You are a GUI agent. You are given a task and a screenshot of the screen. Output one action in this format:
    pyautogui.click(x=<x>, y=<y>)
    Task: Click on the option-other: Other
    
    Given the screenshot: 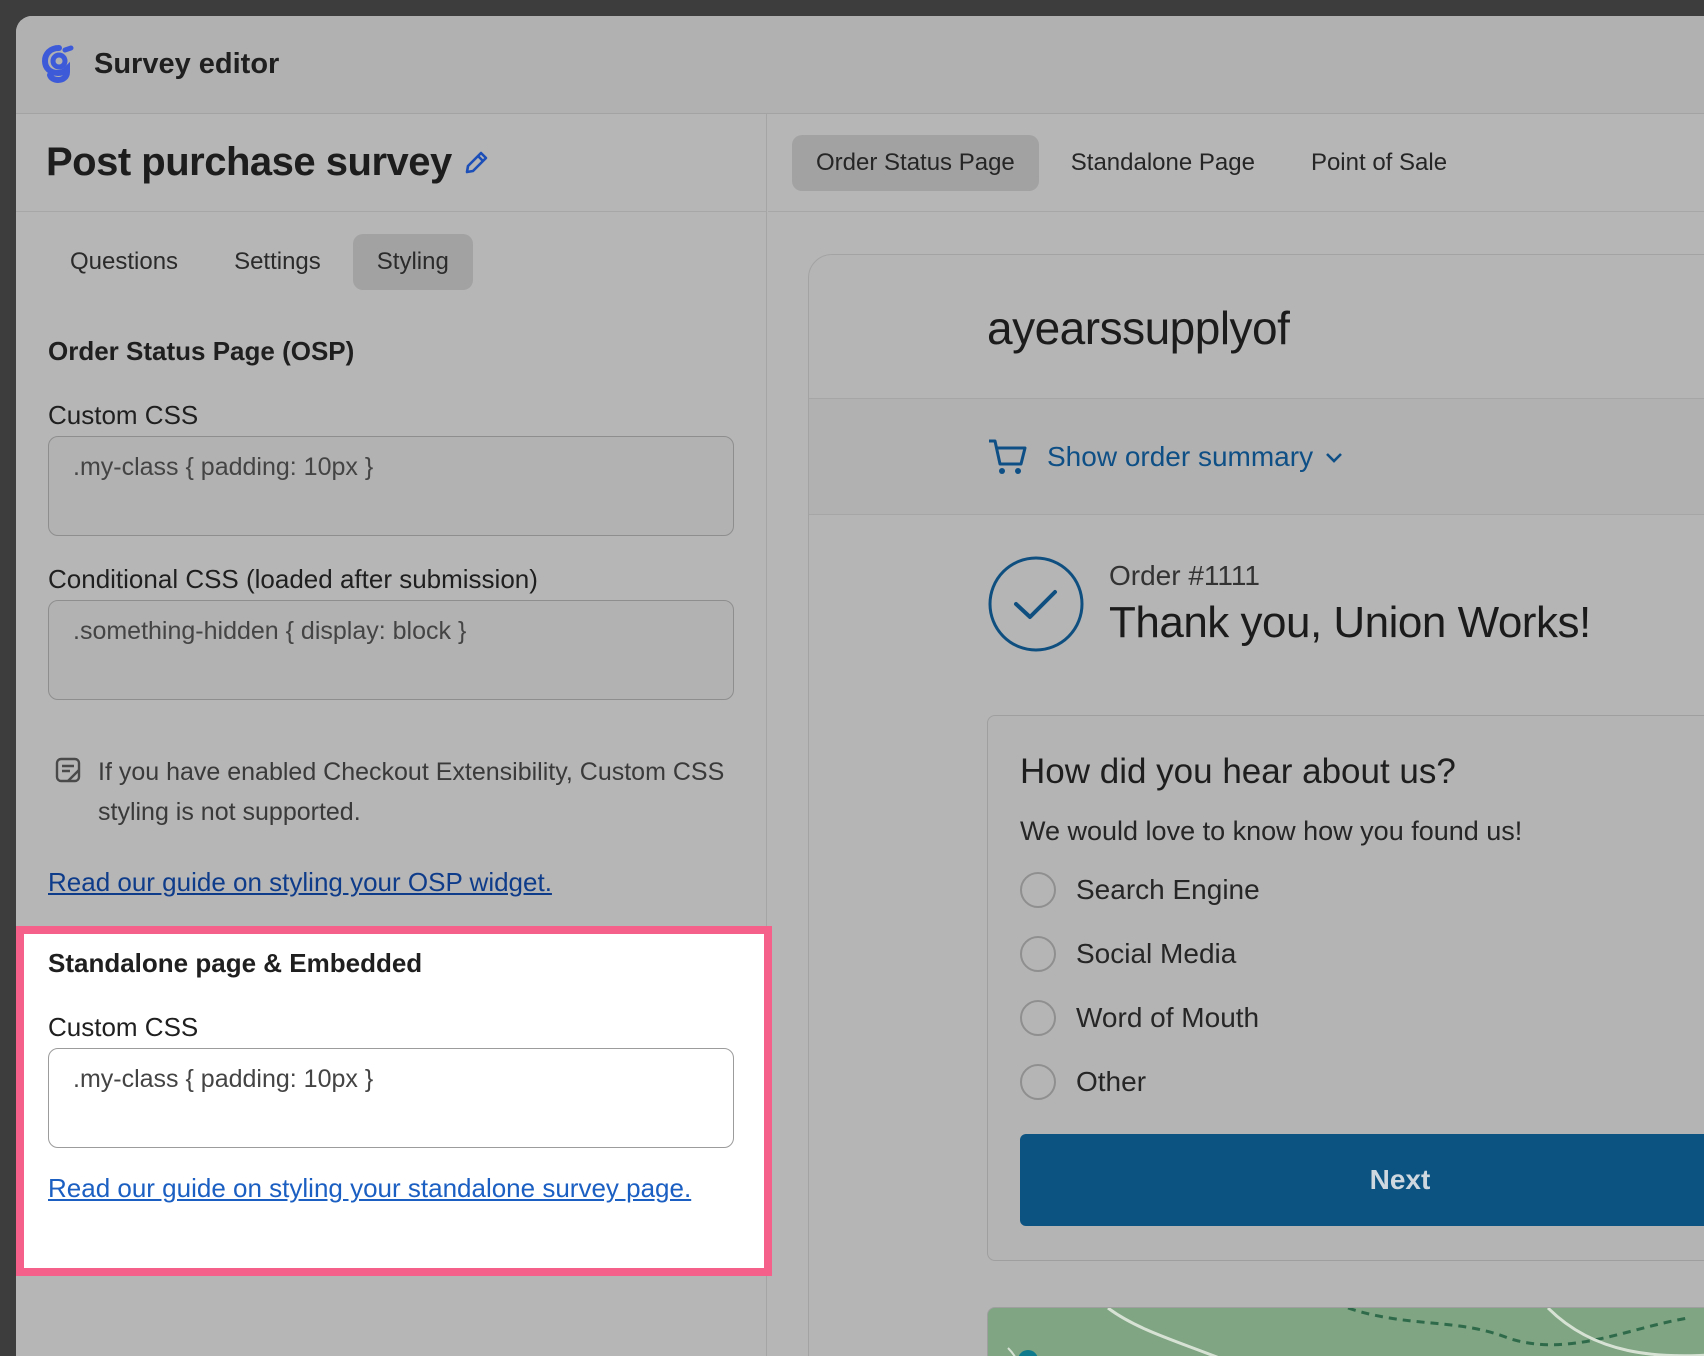 What is the action you would take?
    pyautogui.click(x=1083, y=1082)
    